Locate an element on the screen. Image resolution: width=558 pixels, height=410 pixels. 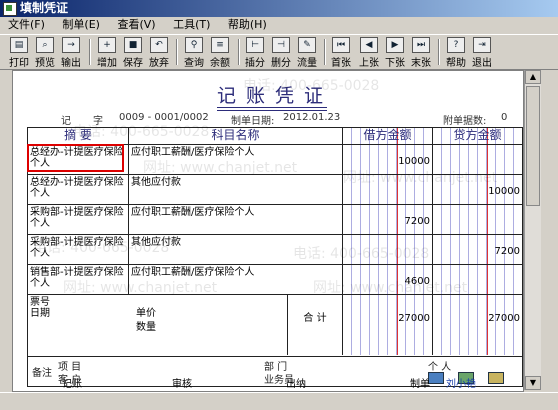
prev-label: 上张 is located at coordinates (369, 63).